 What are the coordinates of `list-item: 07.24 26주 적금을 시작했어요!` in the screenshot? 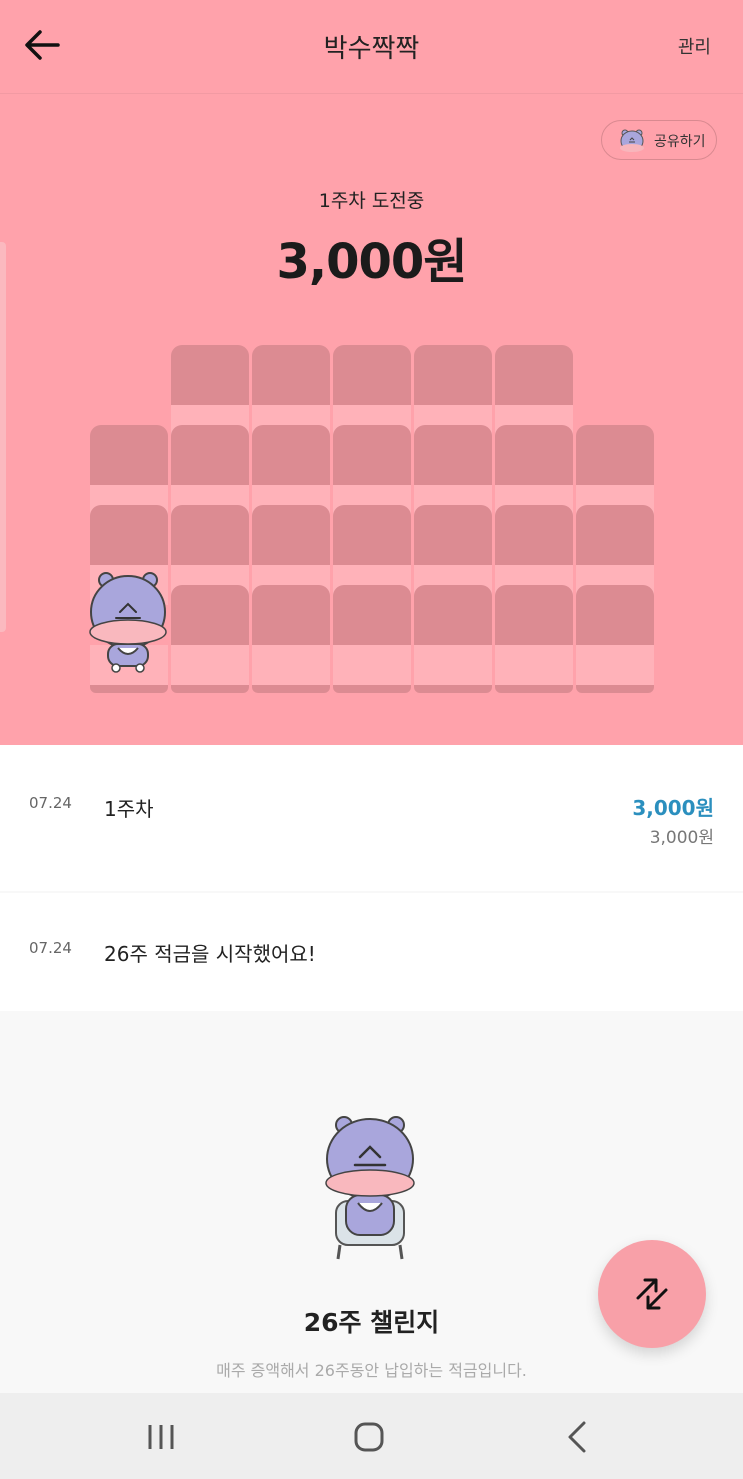 It's located at (371, 952).